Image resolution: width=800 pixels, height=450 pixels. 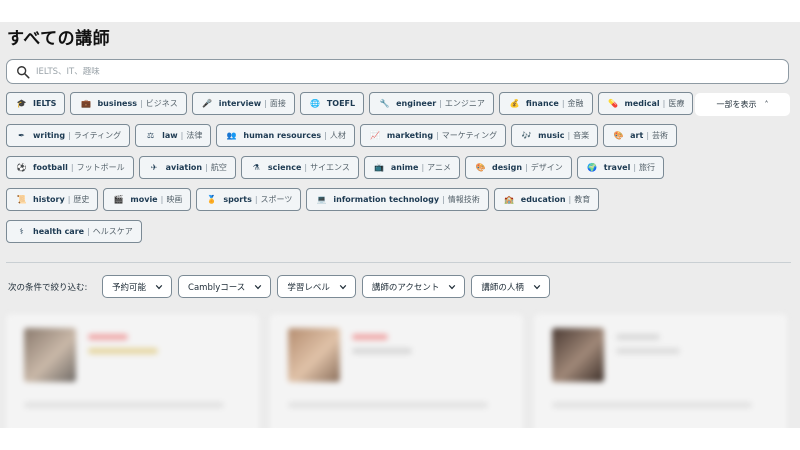 I want to click on tag-anime: 📺 anime | アニメ, so click(x=411, y=167).